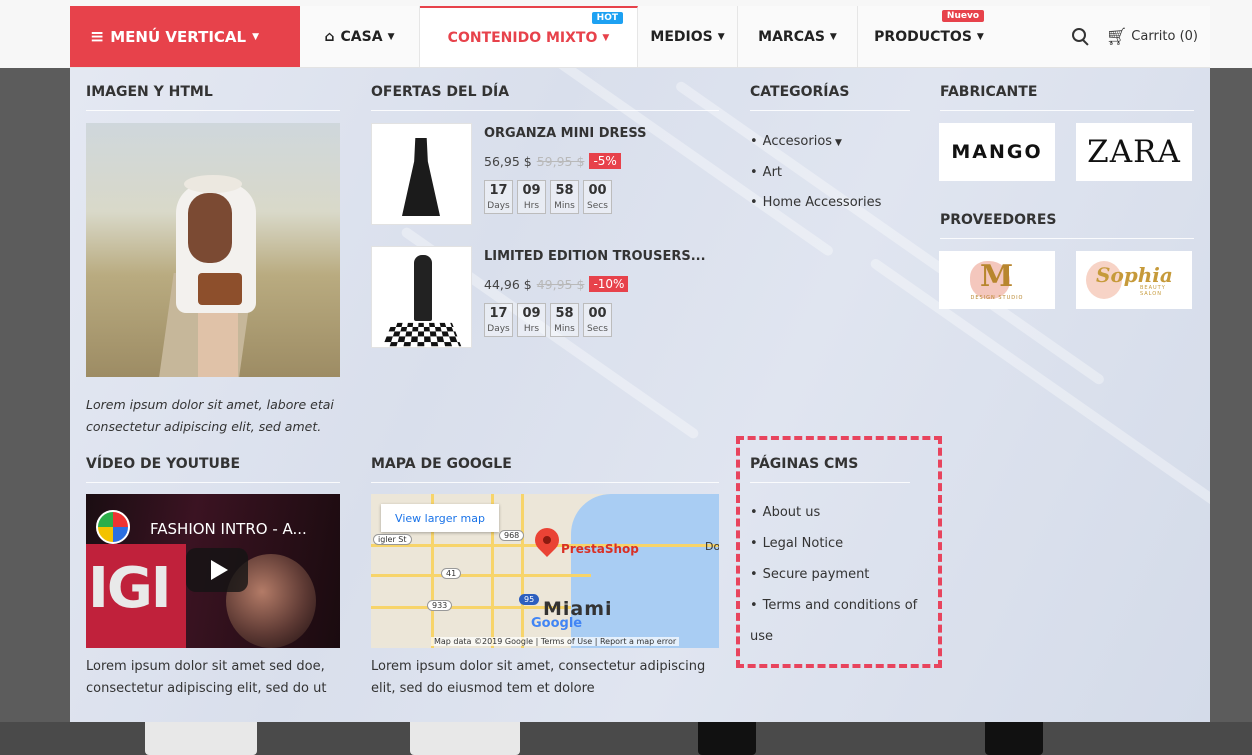 Image resolution: width=1252 pixels, height=755 pixels. Describe the element at coordinates (440, 518) in the screenshot. I see `view-larger-map-link: View larger map` at that location.